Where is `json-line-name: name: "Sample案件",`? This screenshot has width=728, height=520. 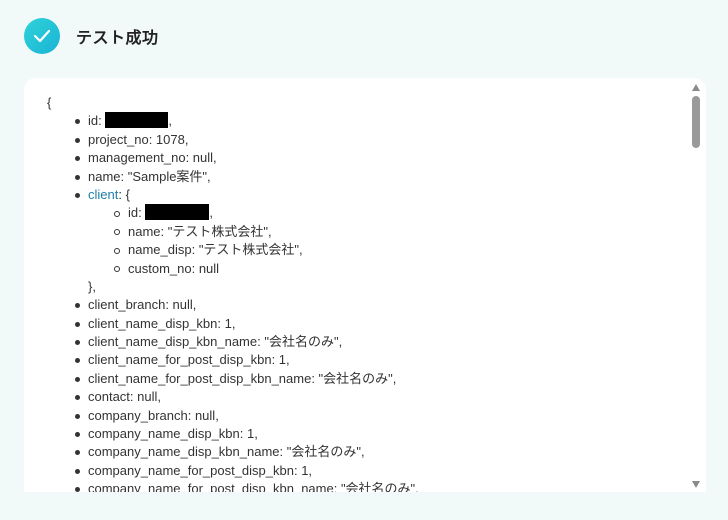
json-line-name: name: "Sample案件", is located at coordinates (366, 177).